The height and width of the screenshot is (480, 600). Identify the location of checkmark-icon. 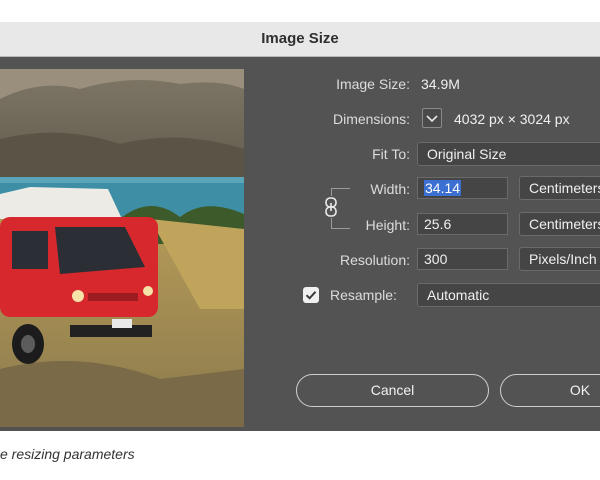
(311, 295).